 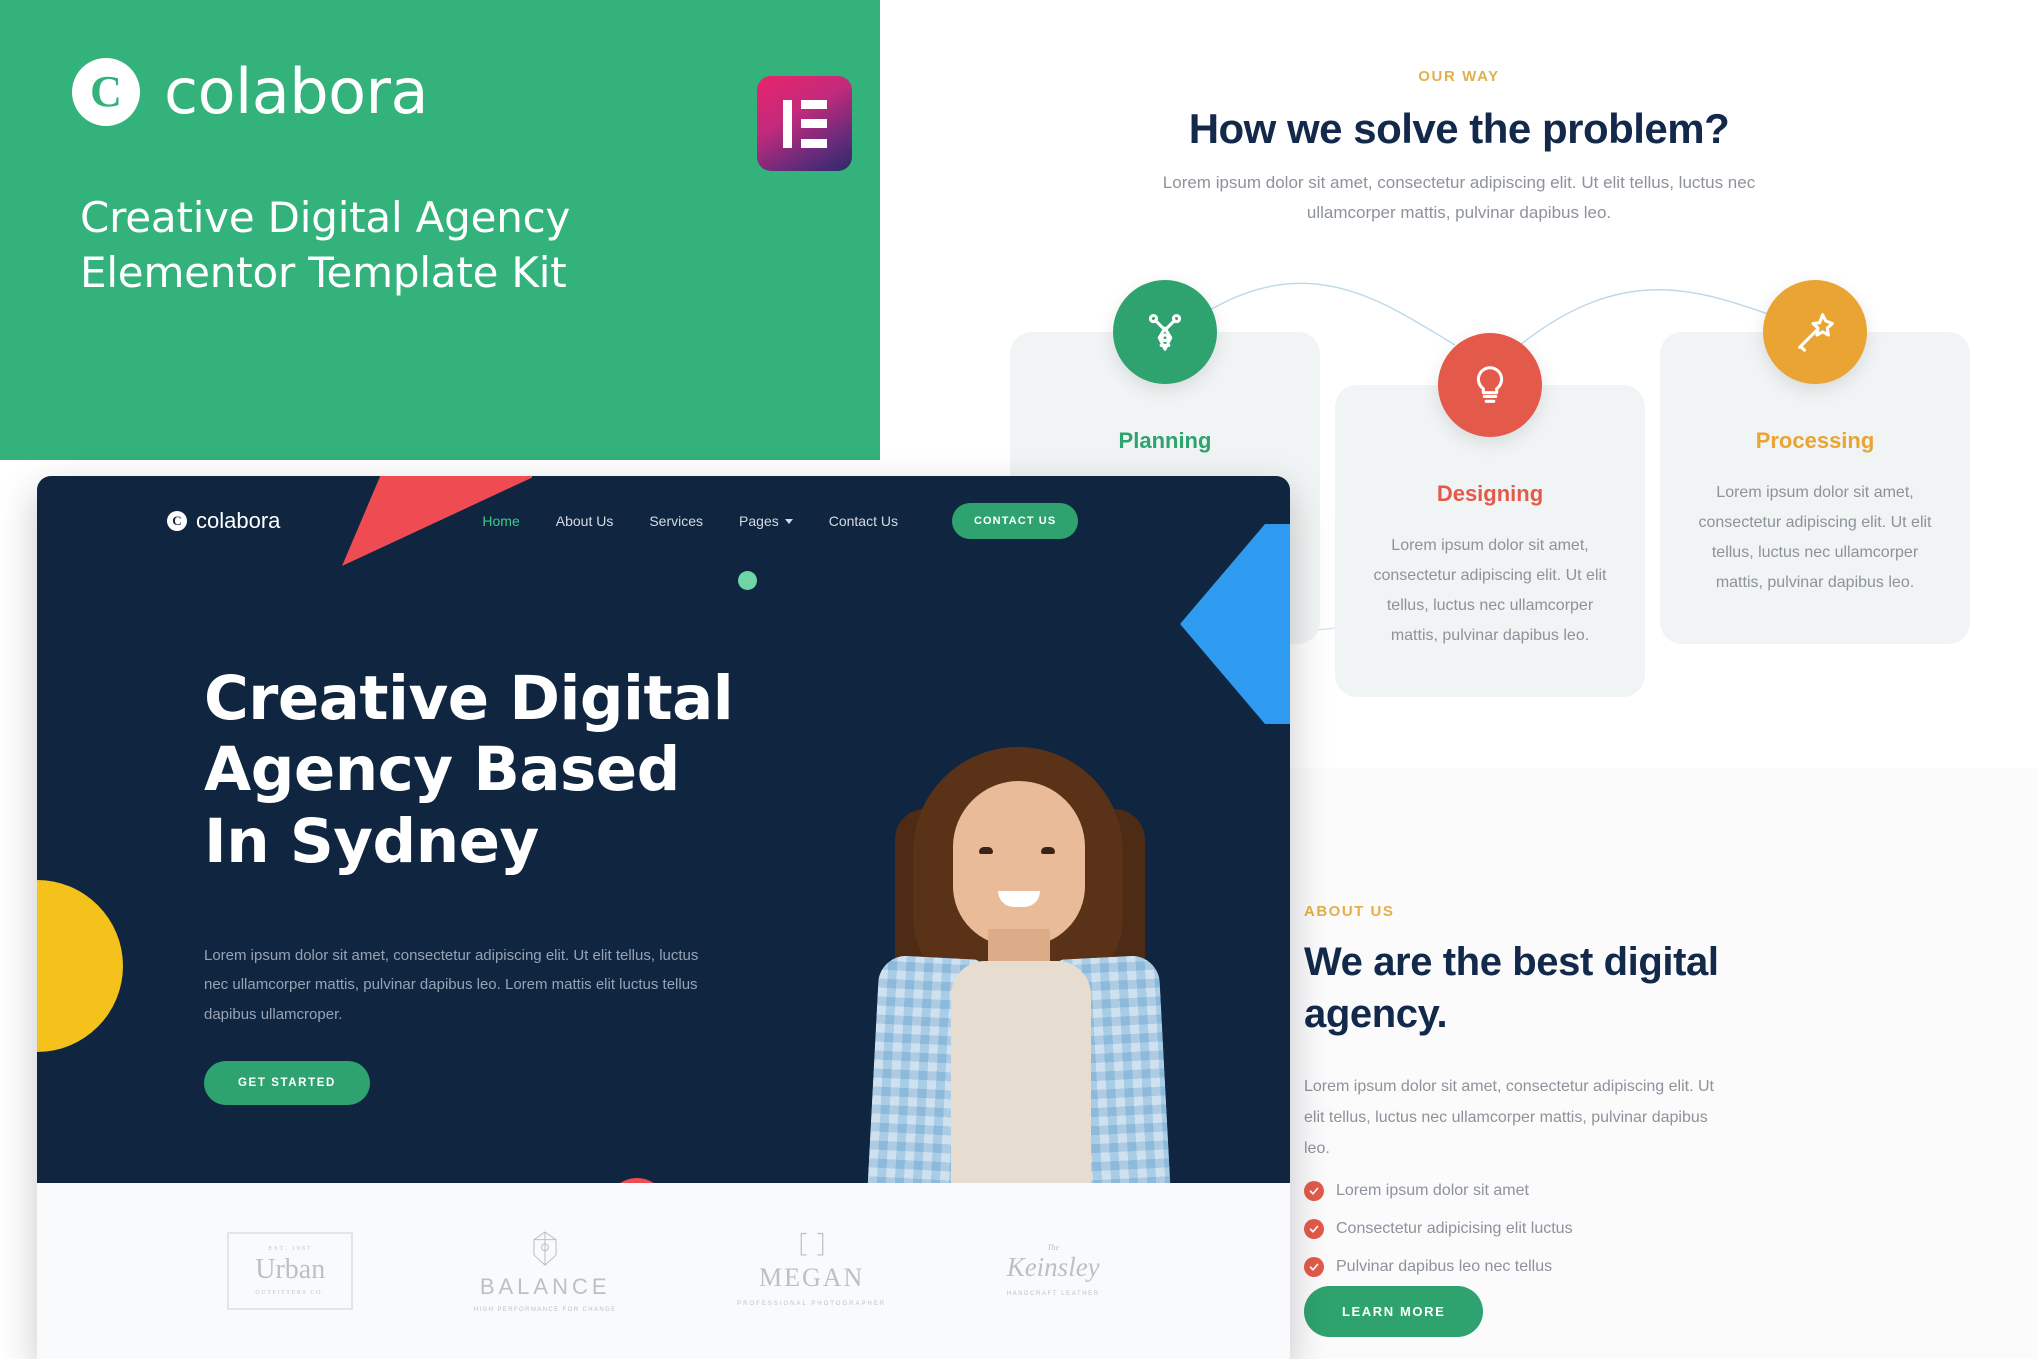 I want to click on hero-logo: C colabora, so click(x=223, y=521).